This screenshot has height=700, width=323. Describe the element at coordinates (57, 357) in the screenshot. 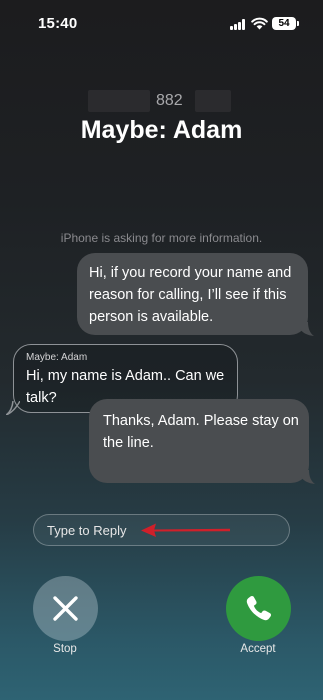

I see `message-sender: Maybe: Adam` at that location.